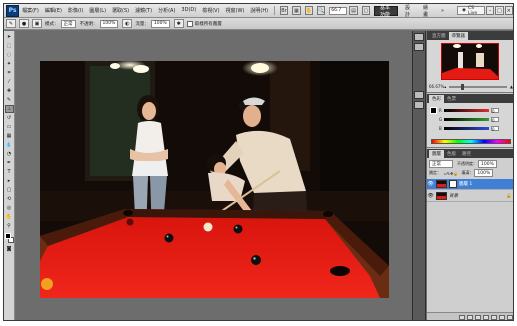 The height and width of the screenshot is (326, 517). Describe the element at coordinates (9, 127) in the screenshot. I see `eraser-tool-icon: ▭` at that location.